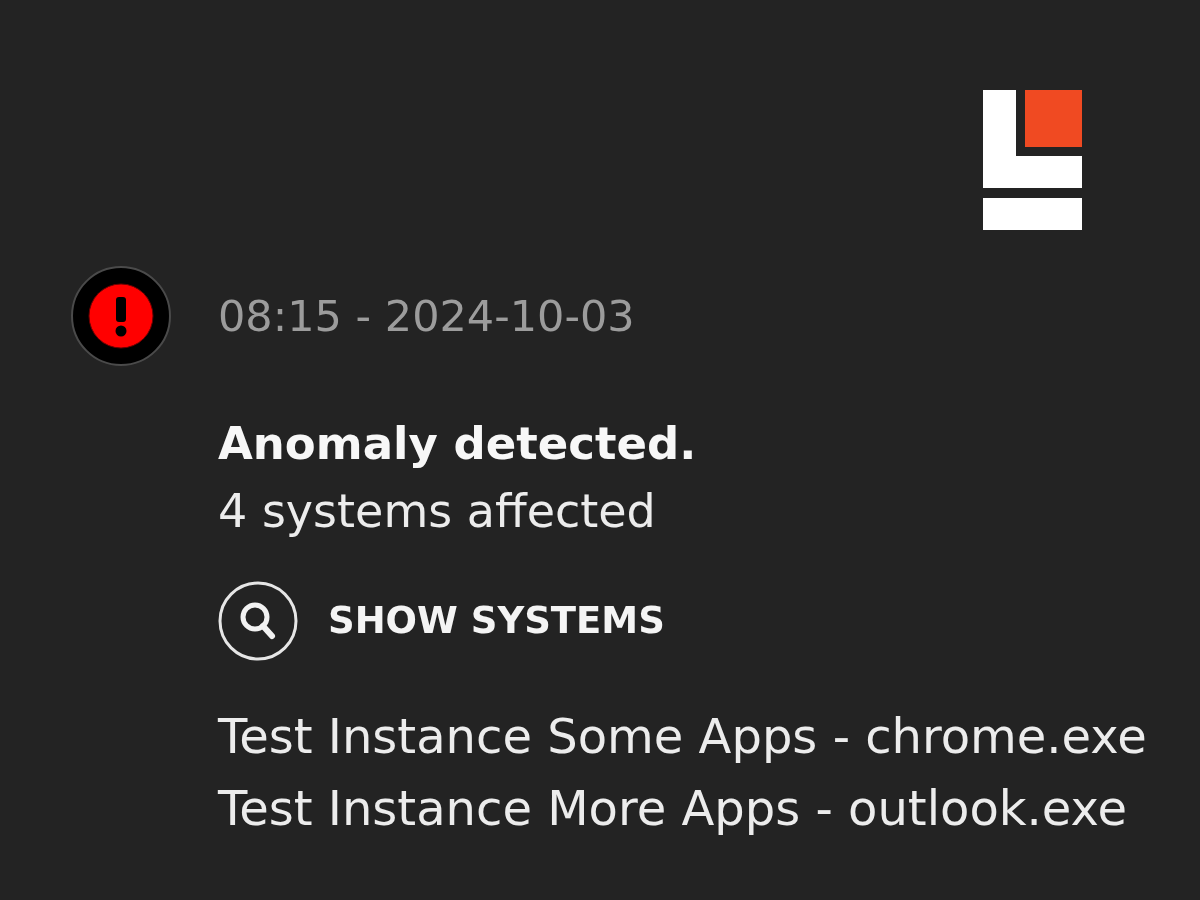 The width and height of the screenshot is (1200, 900). What do you see at coordinates (673, 808) in the screenshot?
I see `system-entry: Test Instance More Apps - outlook.exe` at bounding box center [673, 808].